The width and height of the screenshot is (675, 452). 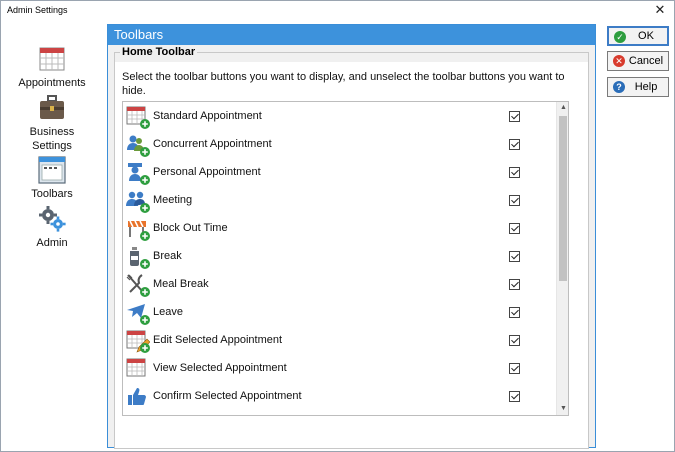 I want to click on list-item-label: View Selected Appointment, so click(x=220, y=368).